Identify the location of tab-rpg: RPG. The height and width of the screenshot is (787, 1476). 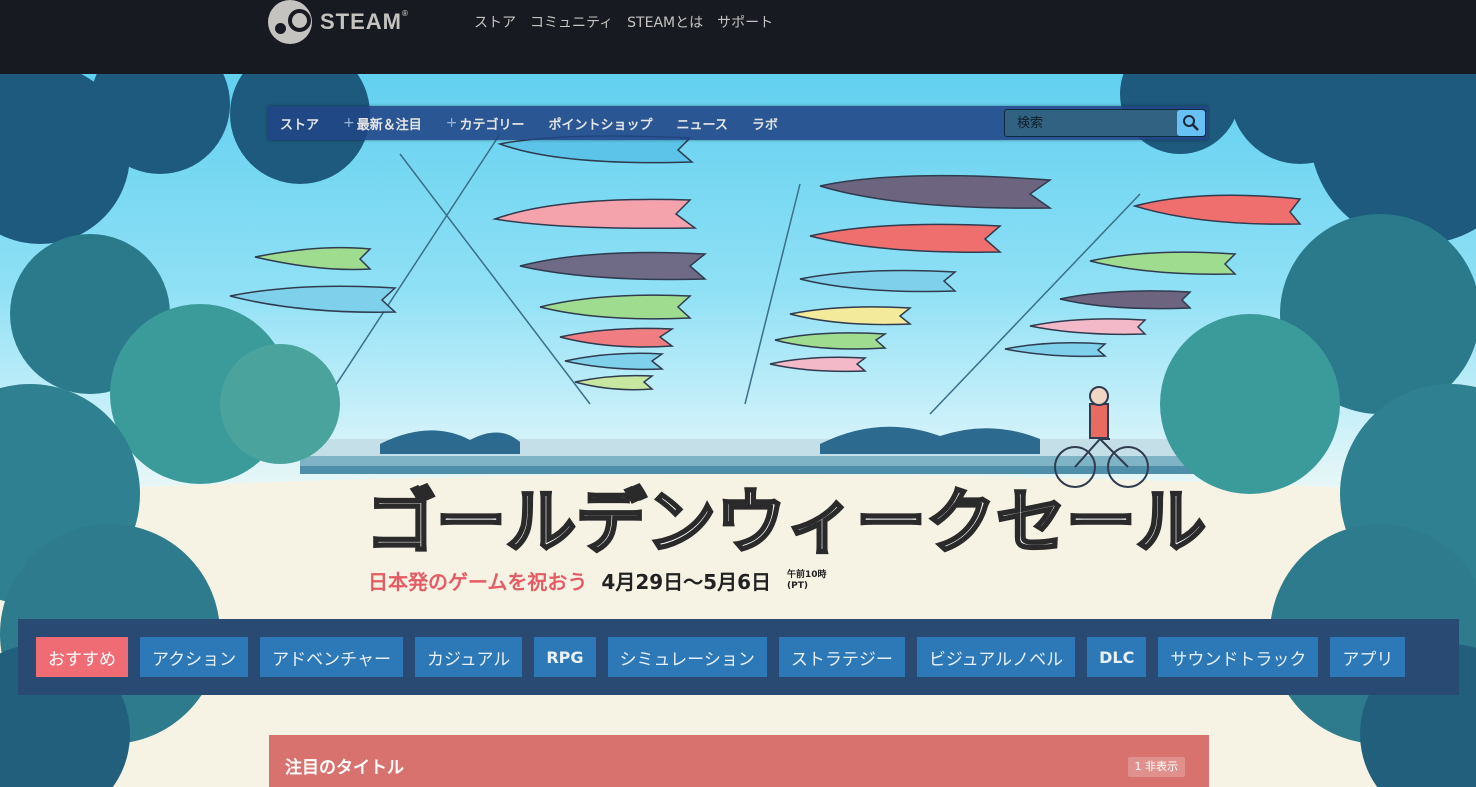
(565, 657).